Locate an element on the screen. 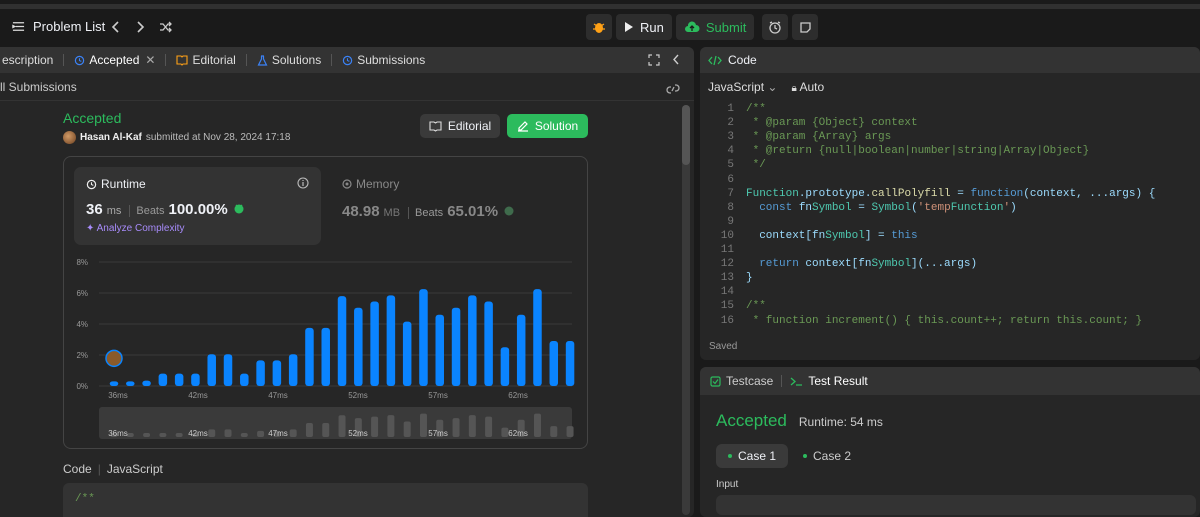  prev-problem-icon is located at coordinates (116, 27).